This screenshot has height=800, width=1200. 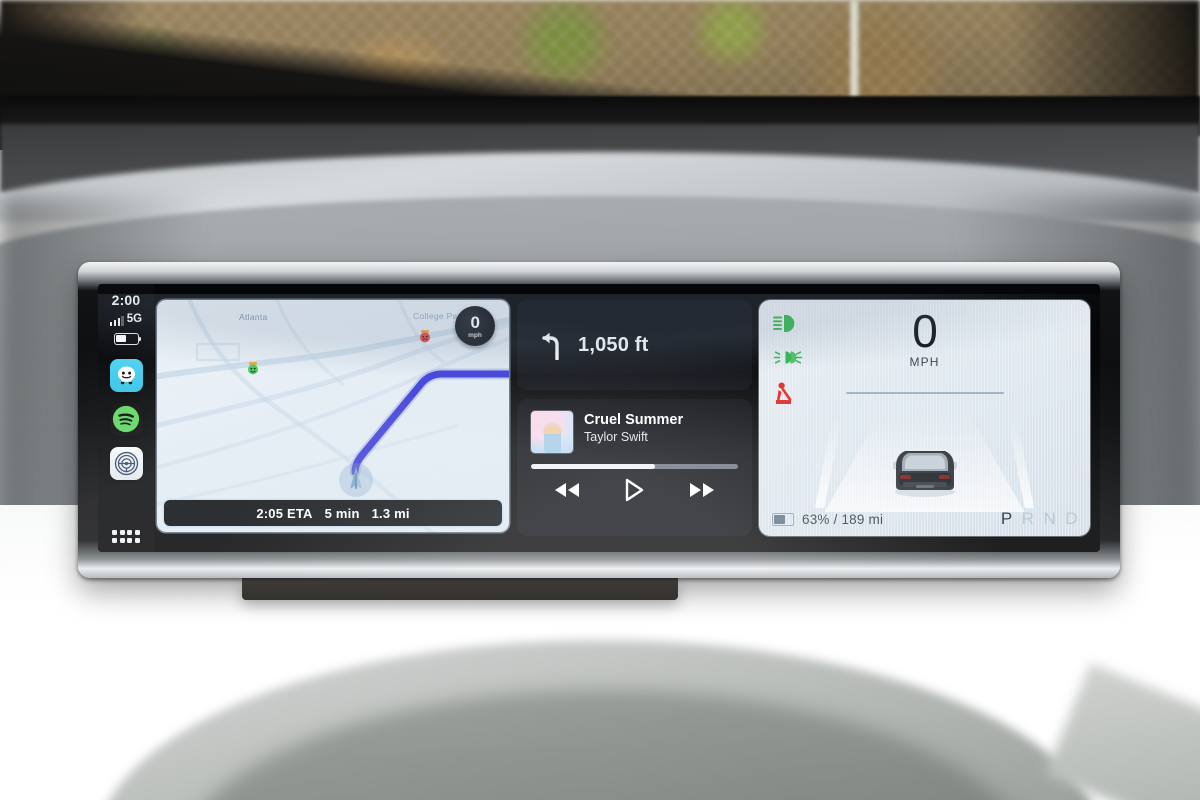 What do you see at coordinates (1007, 519) in the screenshot?
I see `gear-p: P` at bounding box center [1007, 519].